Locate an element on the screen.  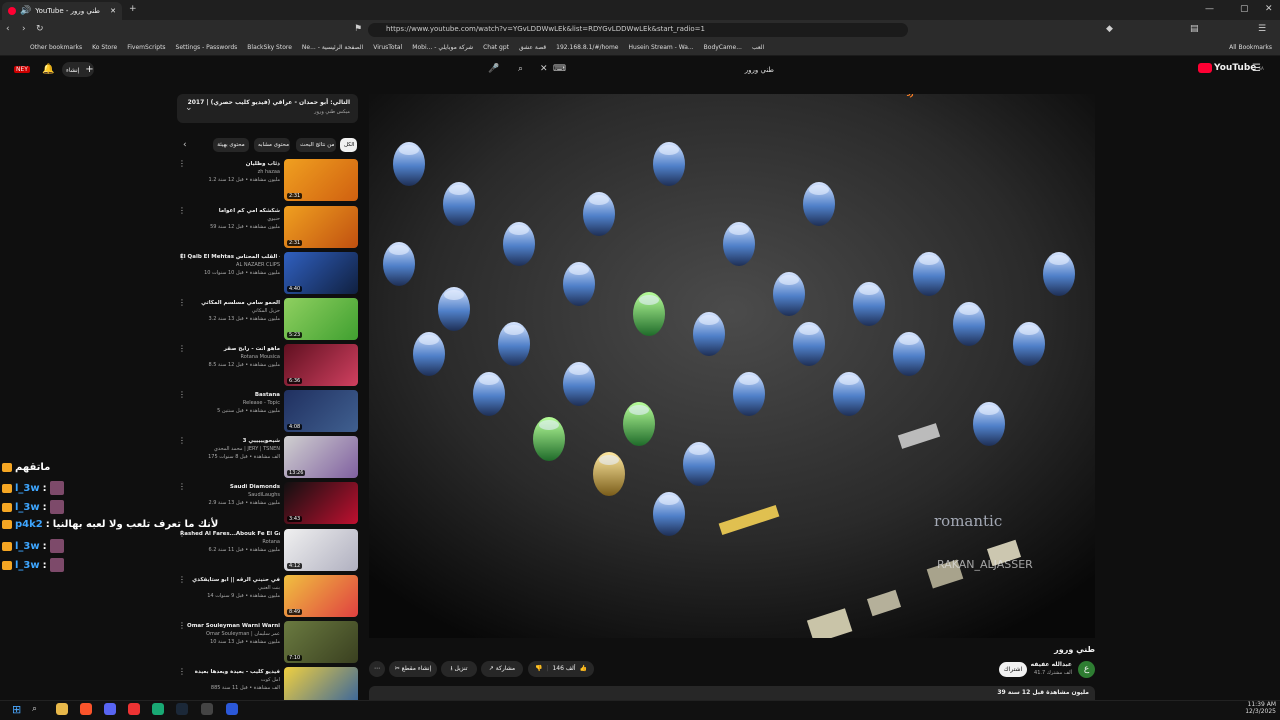
video-thumbnail: 3:43 is located at coordinates (321, 503).